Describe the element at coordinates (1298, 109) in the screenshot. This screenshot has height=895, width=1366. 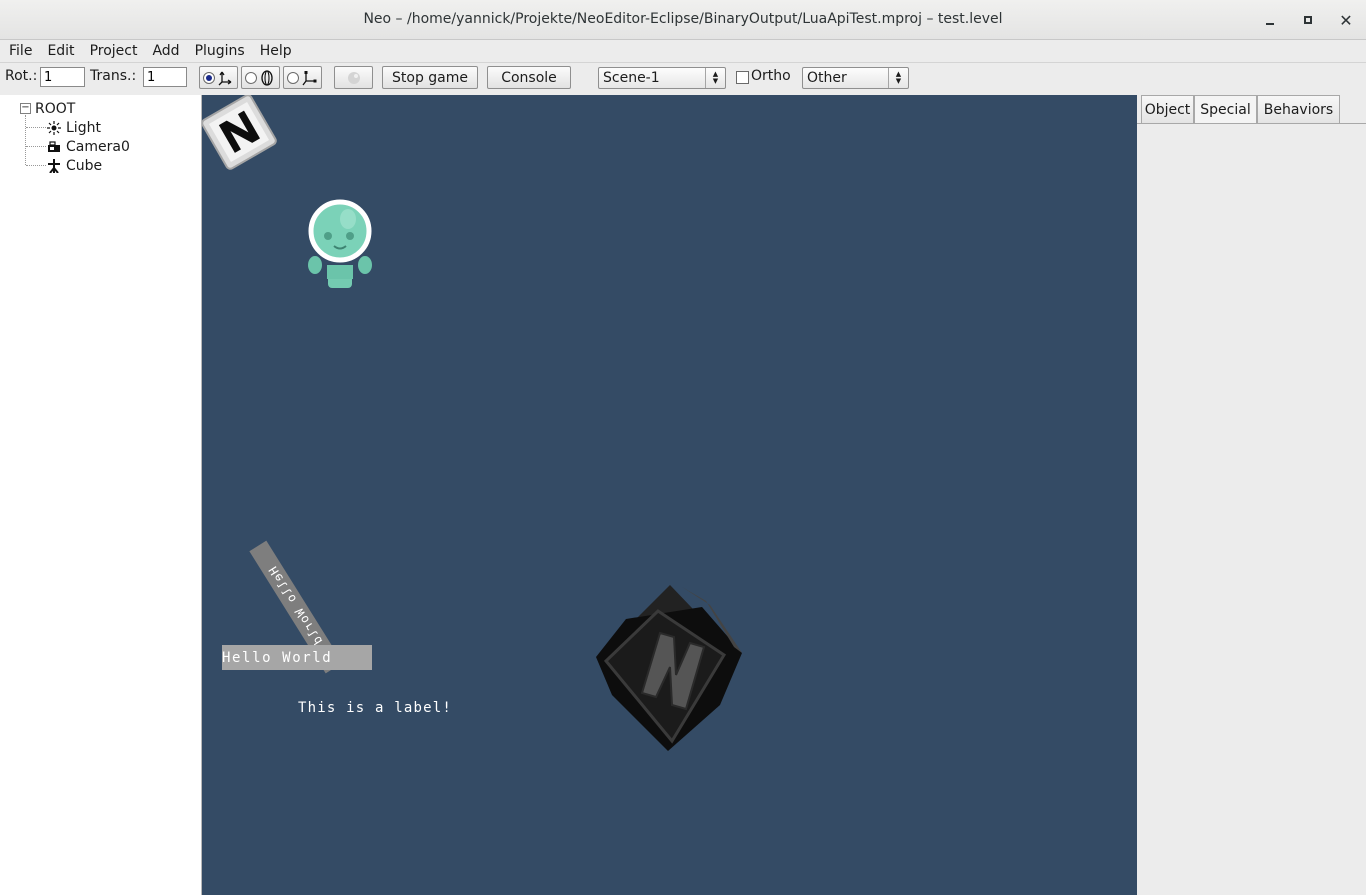
I see `tab-behaviors: Behaviors` at that location.